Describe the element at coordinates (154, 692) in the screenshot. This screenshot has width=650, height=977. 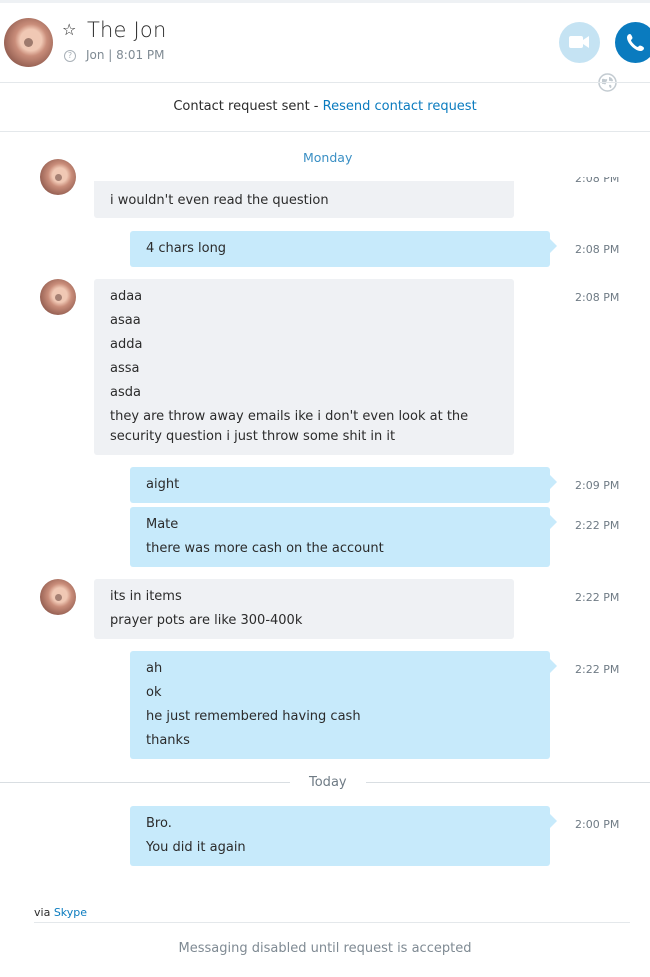
I see `message-line: ok` at that location.